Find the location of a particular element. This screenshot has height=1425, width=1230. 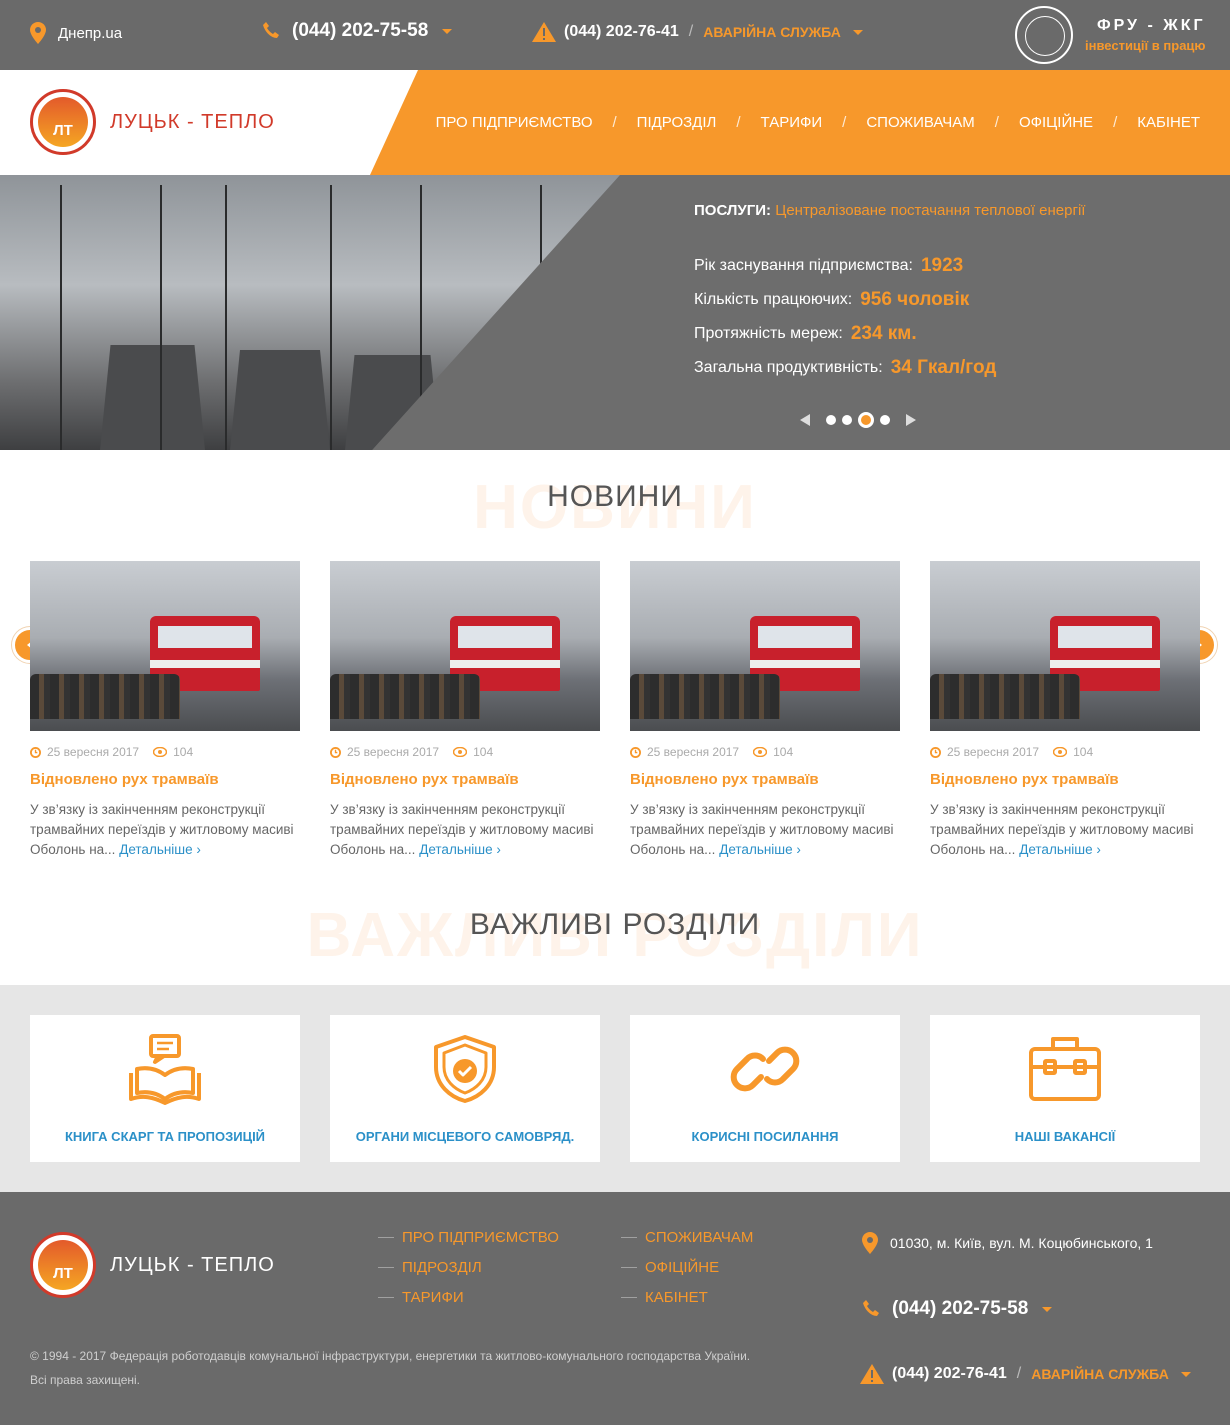

book-comment-icon is located at coordinates (165, 1069).